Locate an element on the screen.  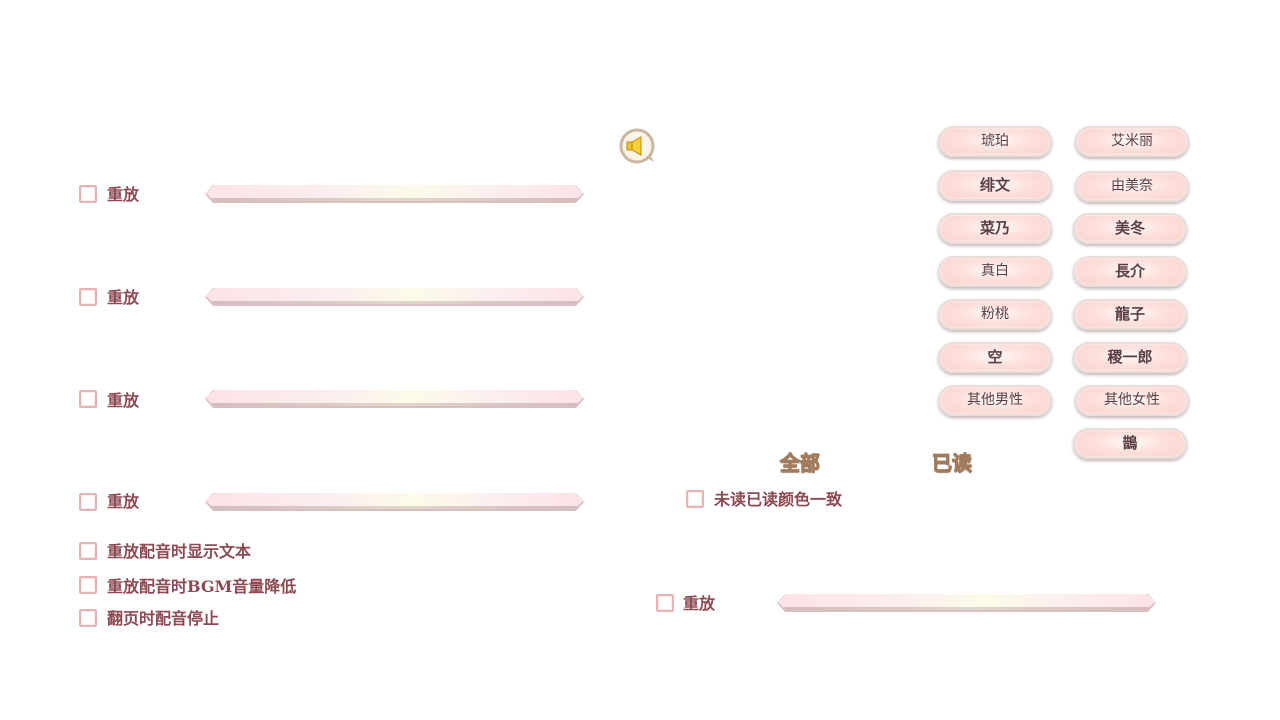
option-checkbox-show-text is located at coordinates (88, 551).